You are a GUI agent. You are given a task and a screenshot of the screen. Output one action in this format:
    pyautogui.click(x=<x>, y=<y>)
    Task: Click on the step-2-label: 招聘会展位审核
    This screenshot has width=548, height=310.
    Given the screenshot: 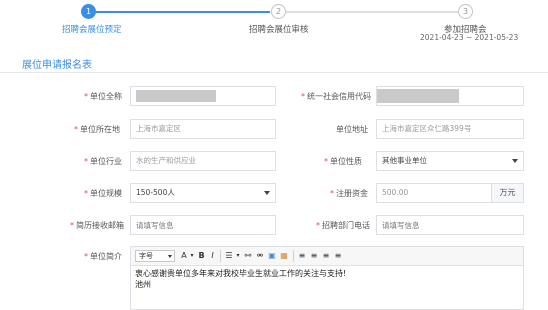 What is the action you would take?
    pyautogui.click(x=279, y=30)
    